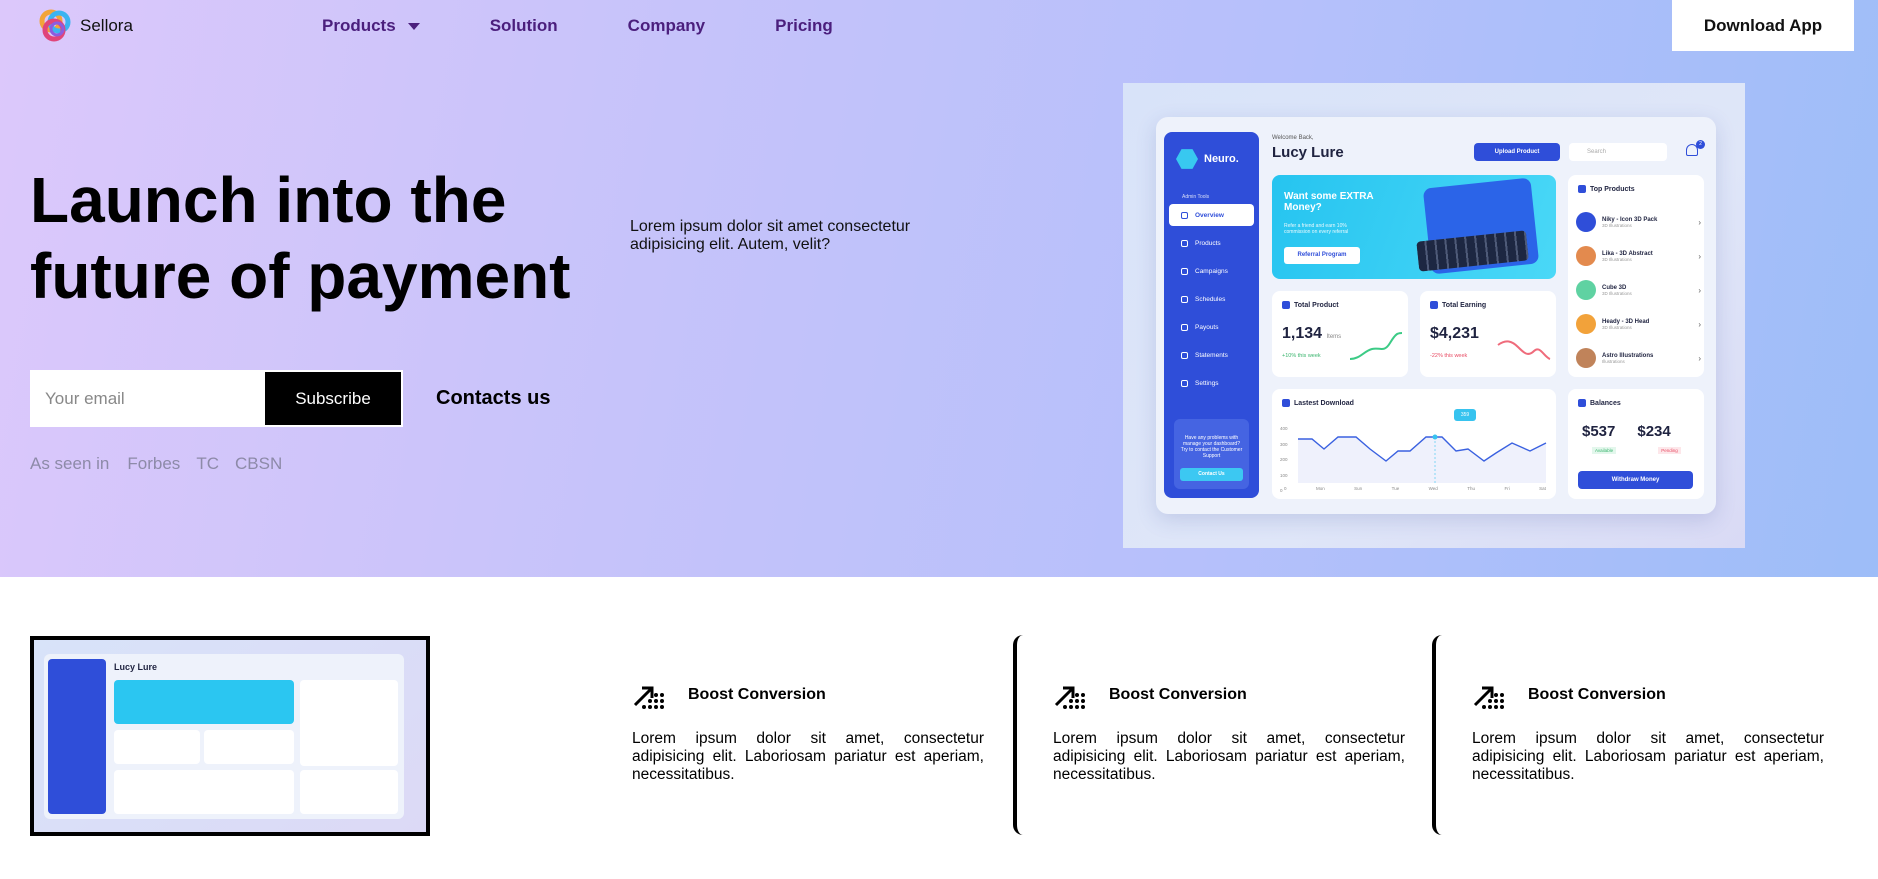  I want to click on email-input, so click(146, 398).